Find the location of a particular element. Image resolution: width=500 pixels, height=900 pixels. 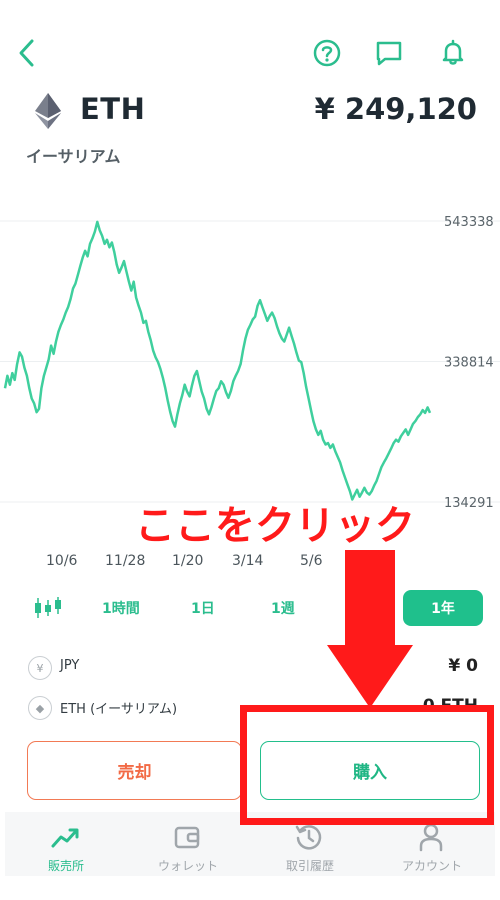

candlestick-icon is located at coordinates (48, 607).